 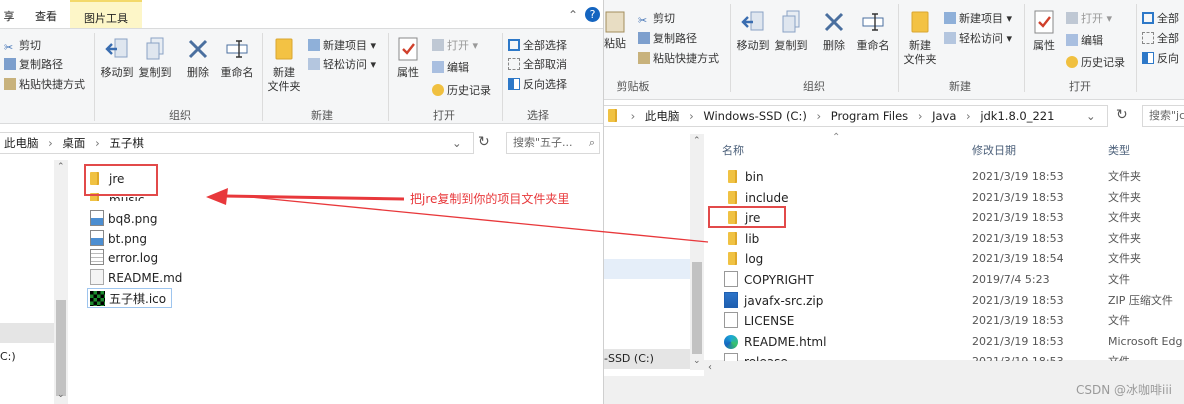 What do you see at coordinates (1044, 22) in the screenshot?
I see `properties-check-icon` at bounding box center [1044, 22].